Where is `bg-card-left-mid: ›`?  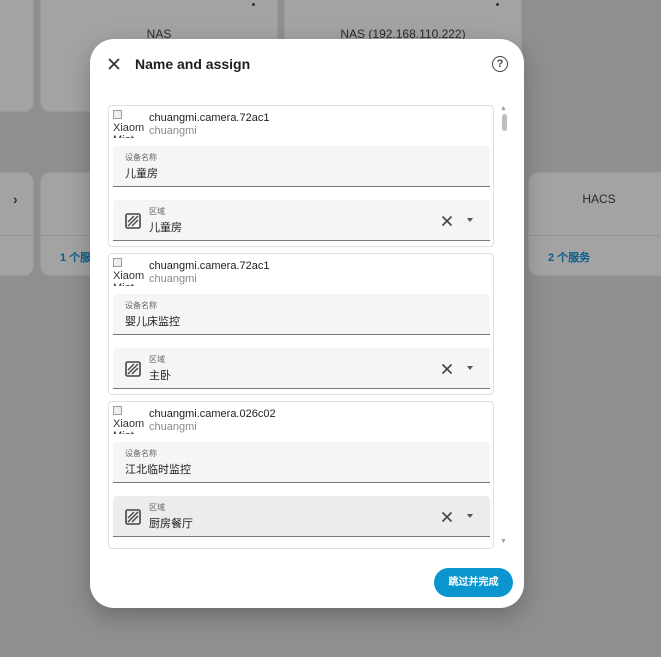 bg-card-left-mid: › is located at coordinates (17, 224).